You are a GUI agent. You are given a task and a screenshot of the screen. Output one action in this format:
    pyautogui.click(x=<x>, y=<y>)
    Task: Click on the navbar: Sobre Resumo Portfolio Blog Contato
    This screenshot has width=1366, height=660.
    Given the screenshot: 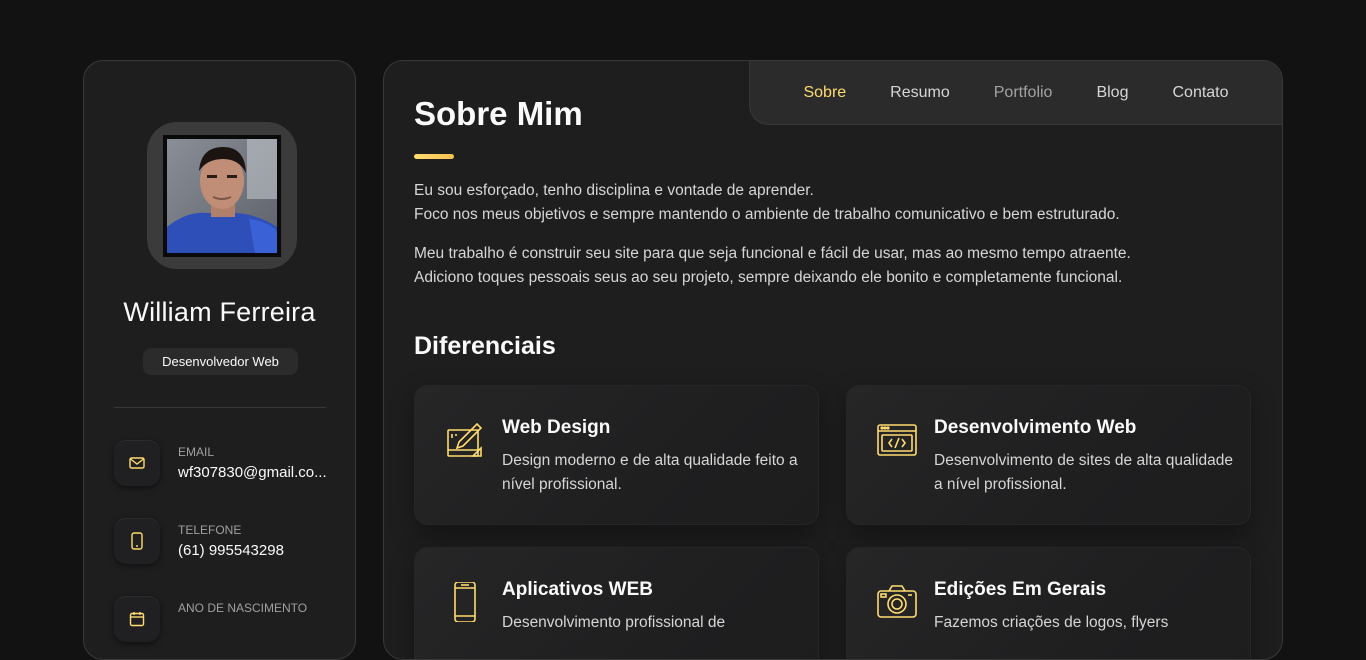 What is the action you would take?
    pyautogui.click(x=1015, y=93)
    